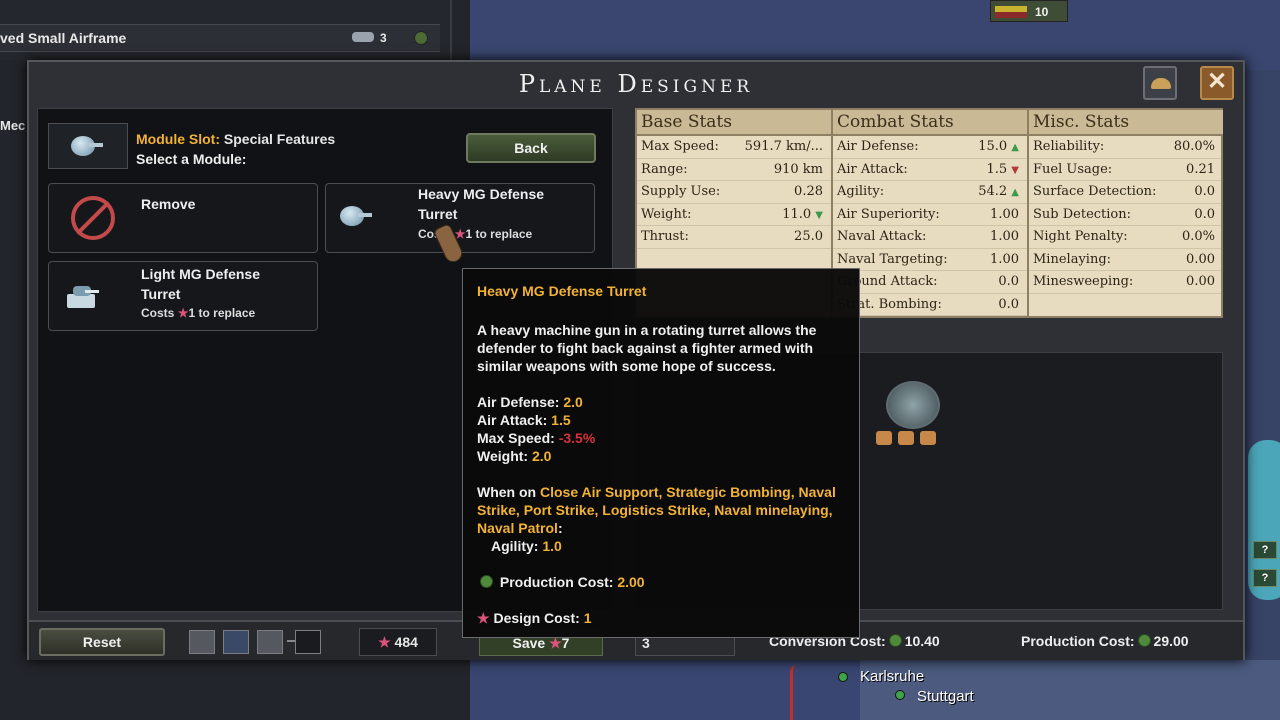 This screenshot has width=1280, height=720. I want to click on stat-row: Surface Detection: 0.0, so click(1126, 192).